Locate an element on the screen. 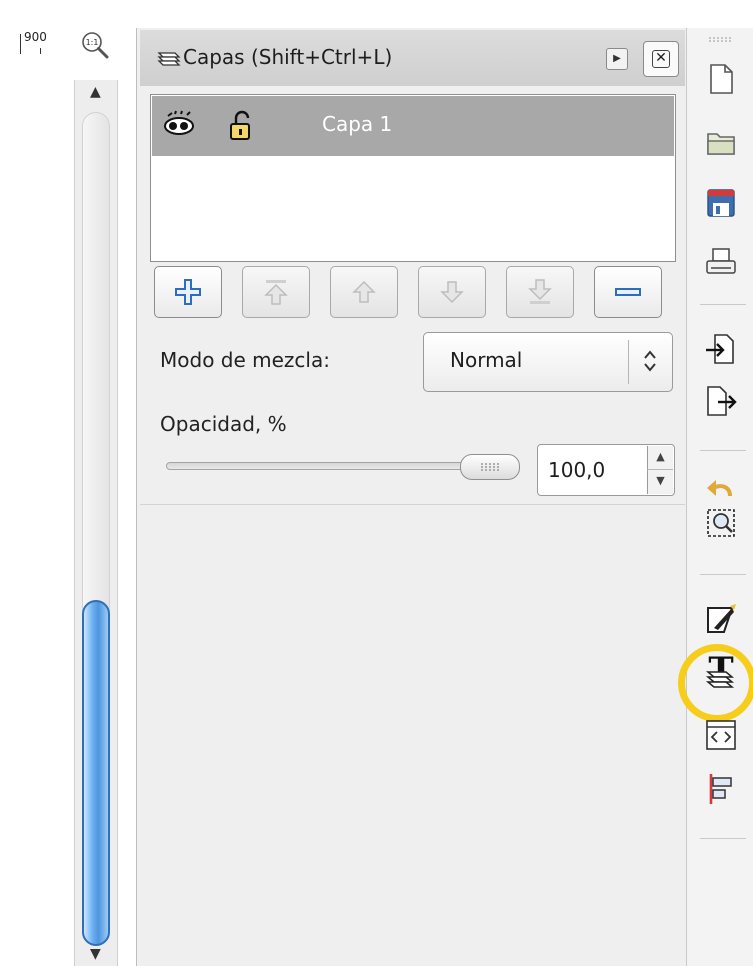  new-document-icon is located at coordinates (721, 79).